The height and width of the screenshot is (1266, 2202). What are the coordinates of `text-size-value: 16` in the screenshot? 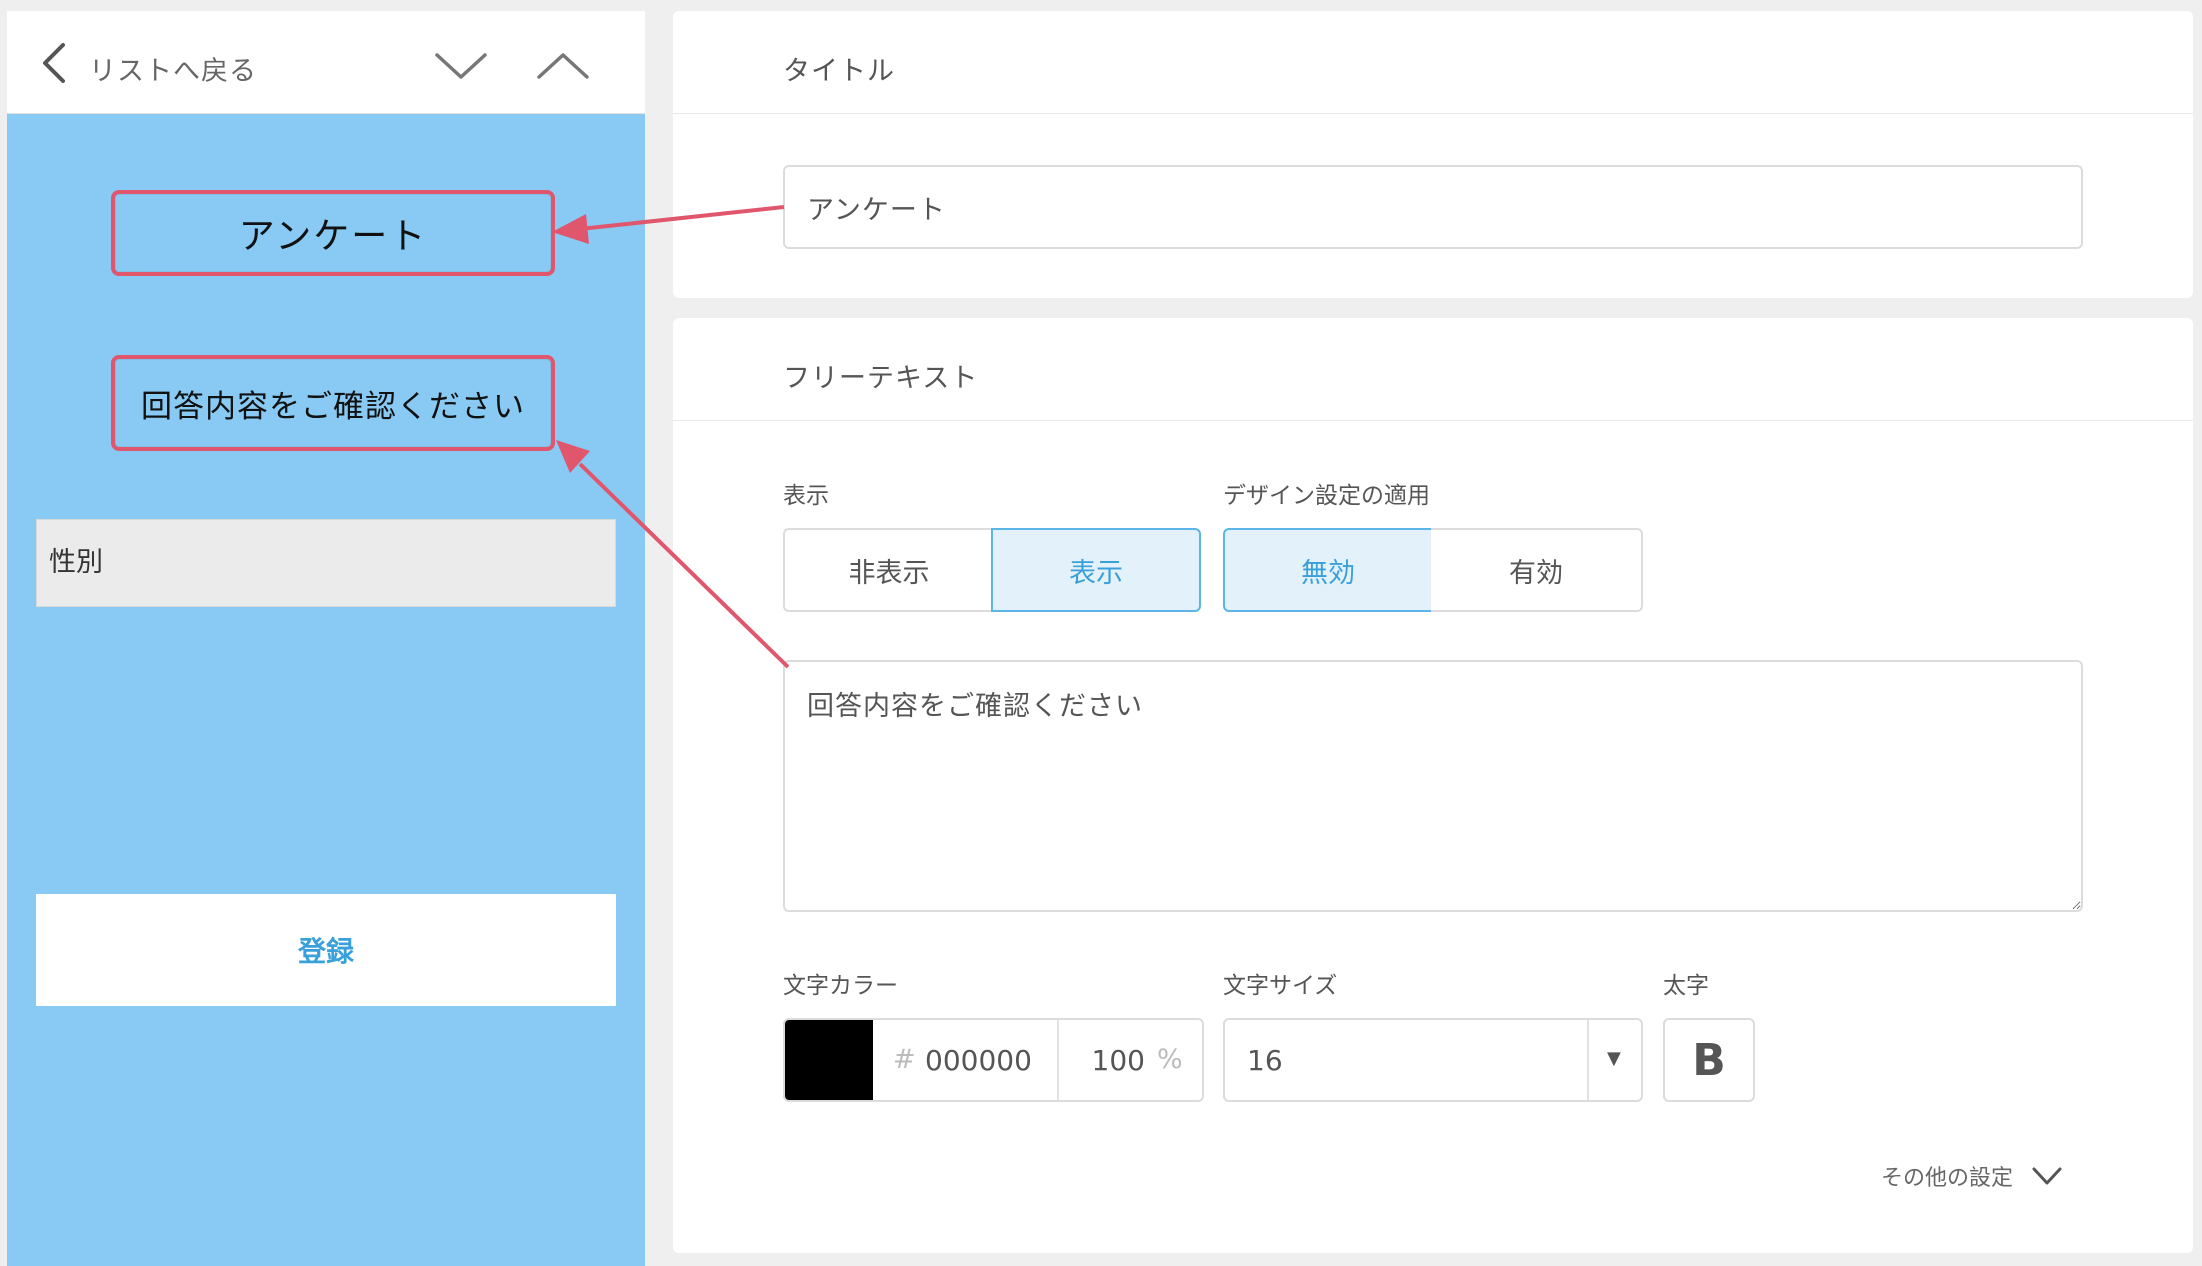 It's located at (1265, 1060).